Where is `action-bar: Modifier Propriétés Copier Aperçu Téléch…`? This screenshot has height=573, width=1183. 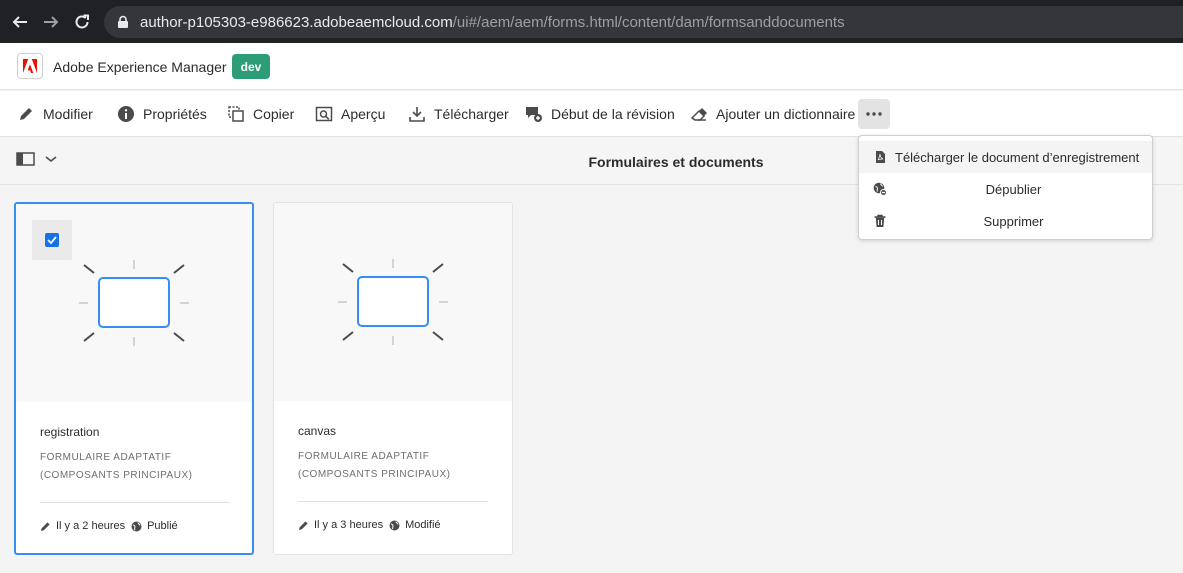 action-bar: Modifier Propriétés Copier Aperçu Téléch… is located at coordinates (591, 114).